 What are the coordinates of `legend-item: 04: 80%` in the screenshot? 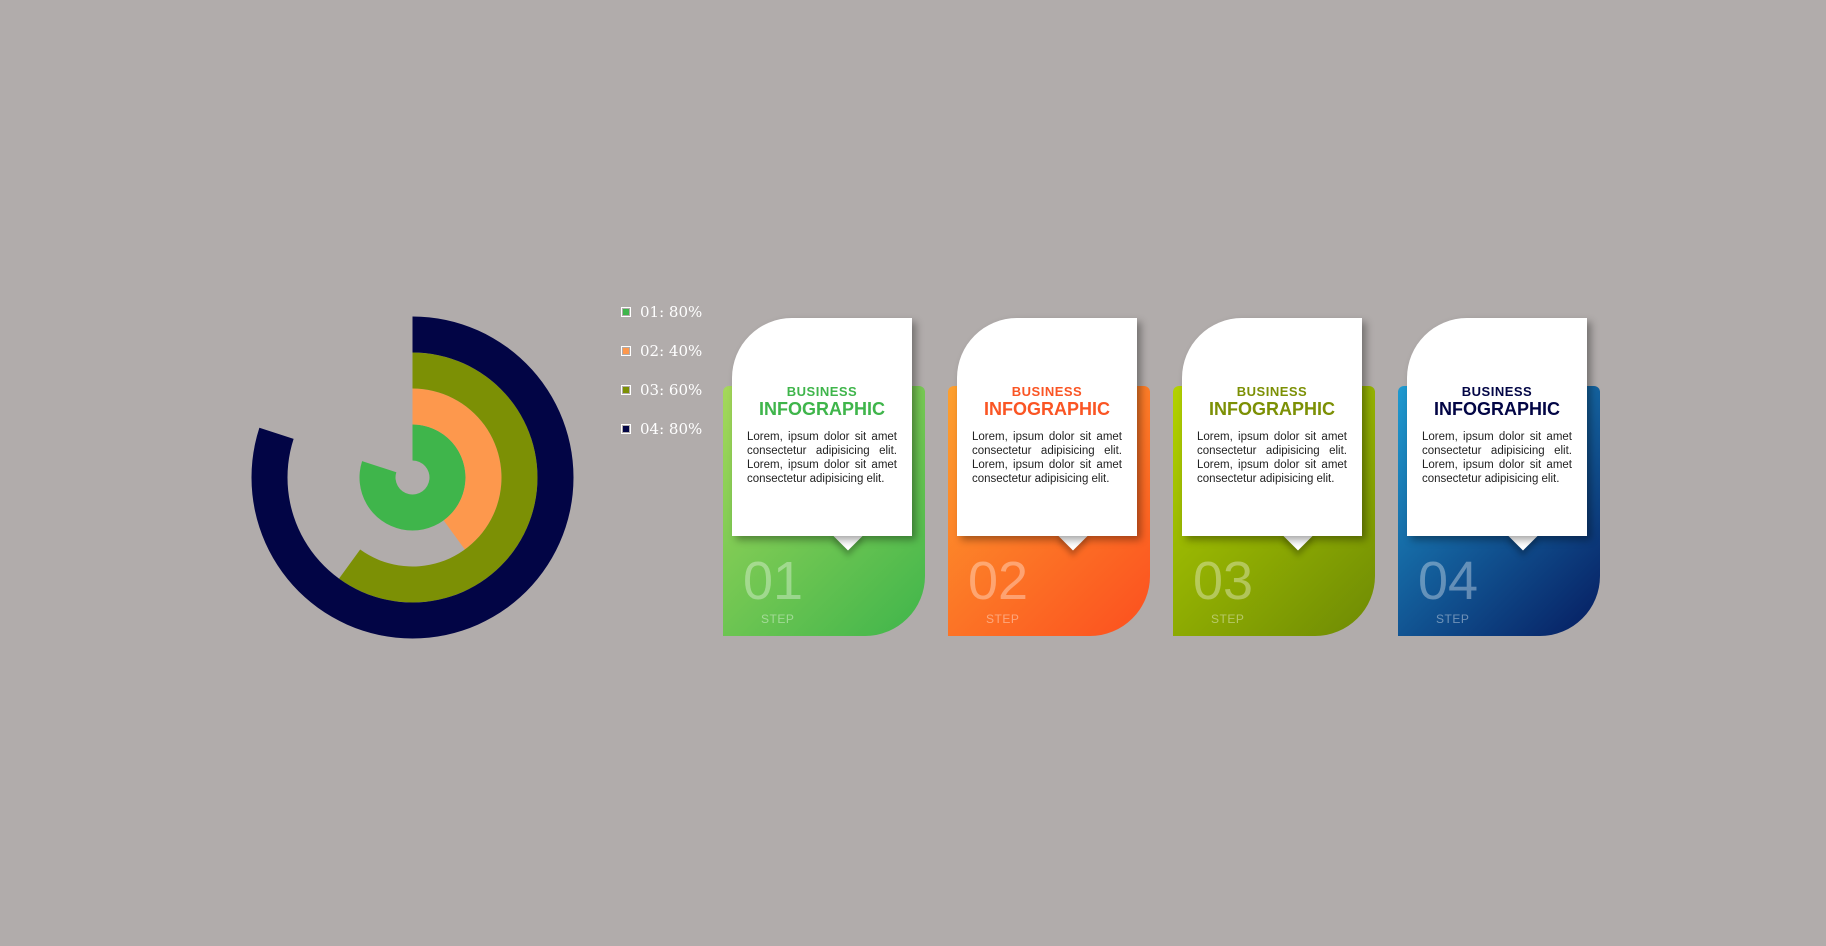 It's located at (661, 428).